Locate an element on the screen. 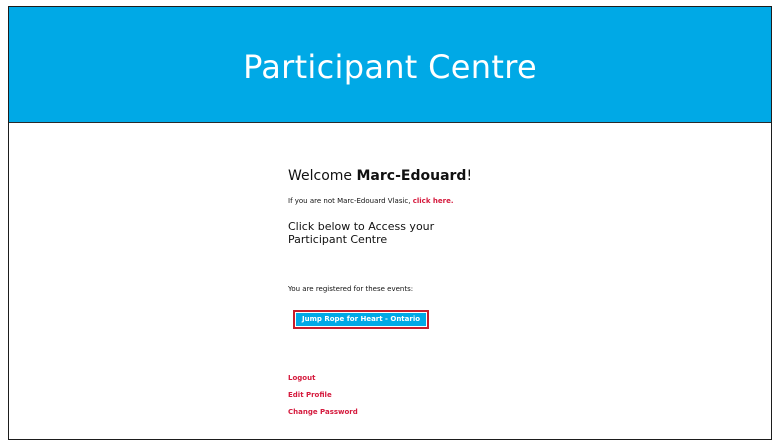  event-button-outline: Jump Rope for Heart - Ontario is located at coordinates (361, 319).